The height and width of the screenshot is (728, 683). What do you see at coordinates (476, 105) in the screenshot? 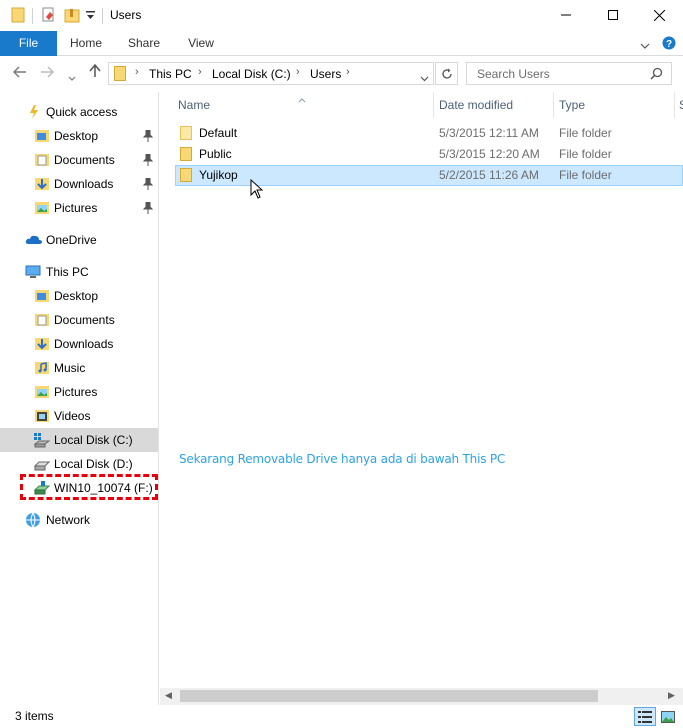
I see `column-header-date-modified: Date modified` at bounding box center [476, 105].